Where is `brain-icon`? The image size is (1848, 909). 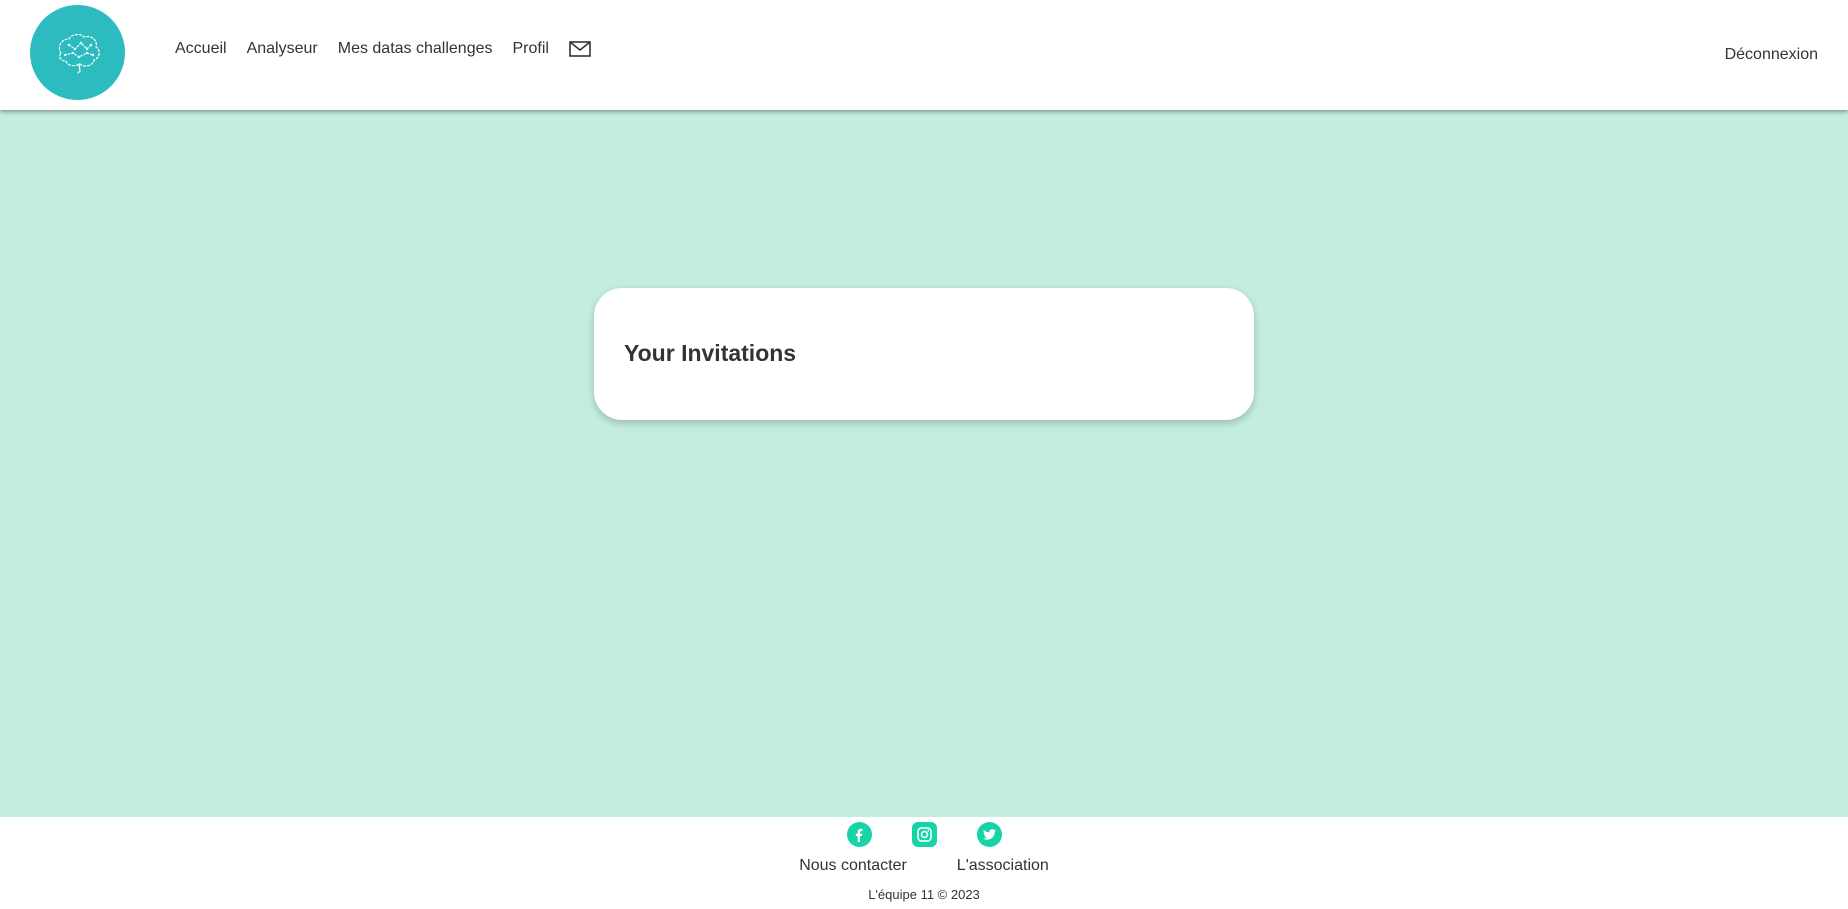
brain-icon is located at coordinates (79, 53).